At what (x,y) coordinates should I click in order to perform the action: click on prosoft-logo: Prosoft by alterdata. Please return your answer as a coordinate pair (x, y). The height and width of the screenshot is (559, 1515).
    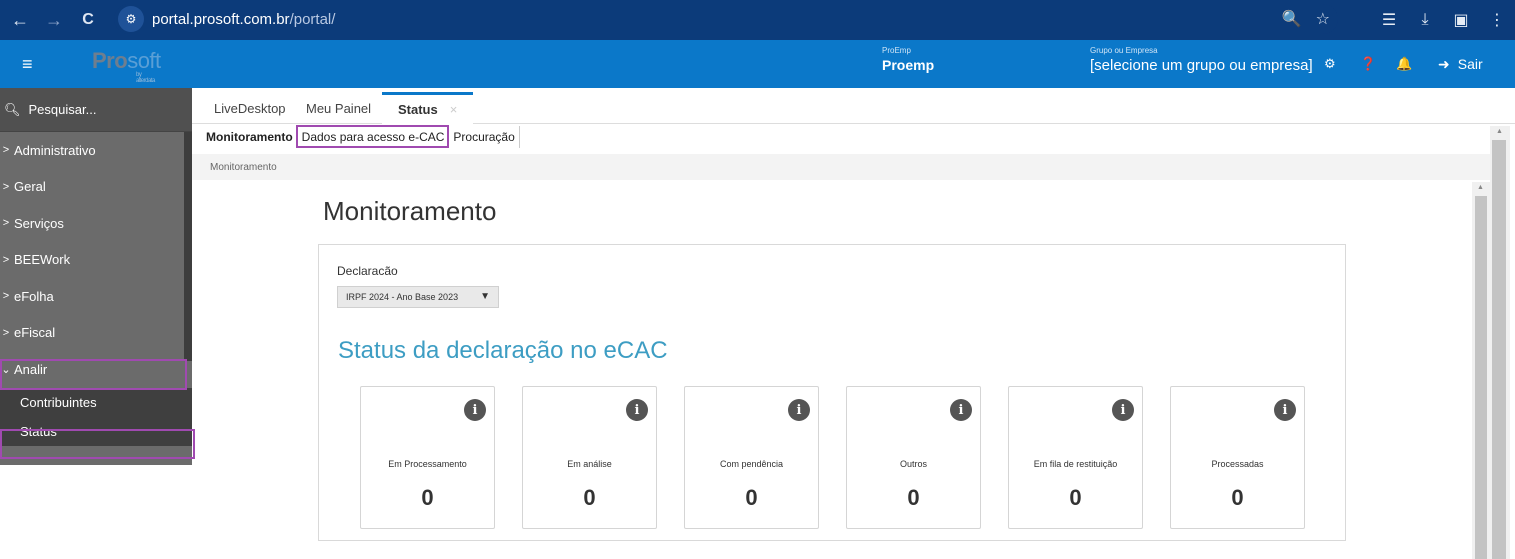
    Looking at the image, I should click on (126, 66).